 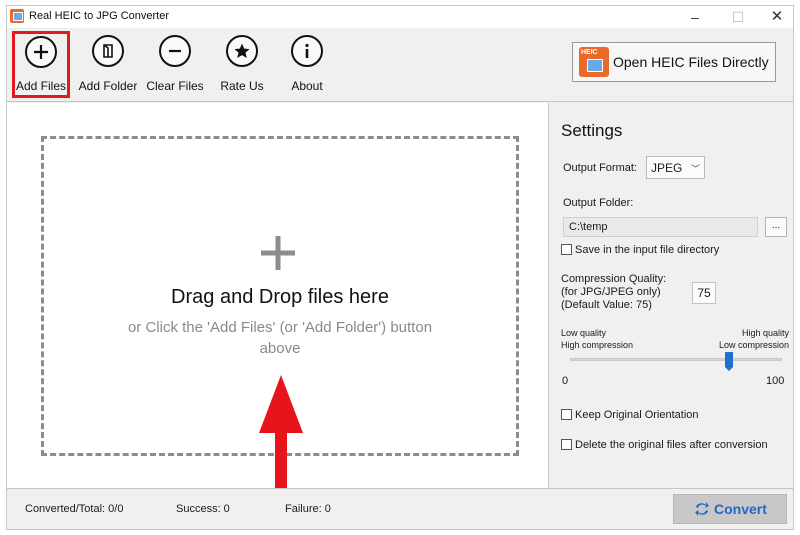 What do you see at coordinates (584, 333) in the screenshot?
I see `low-quality-label: Low quality` at bounding box center [584, 333].